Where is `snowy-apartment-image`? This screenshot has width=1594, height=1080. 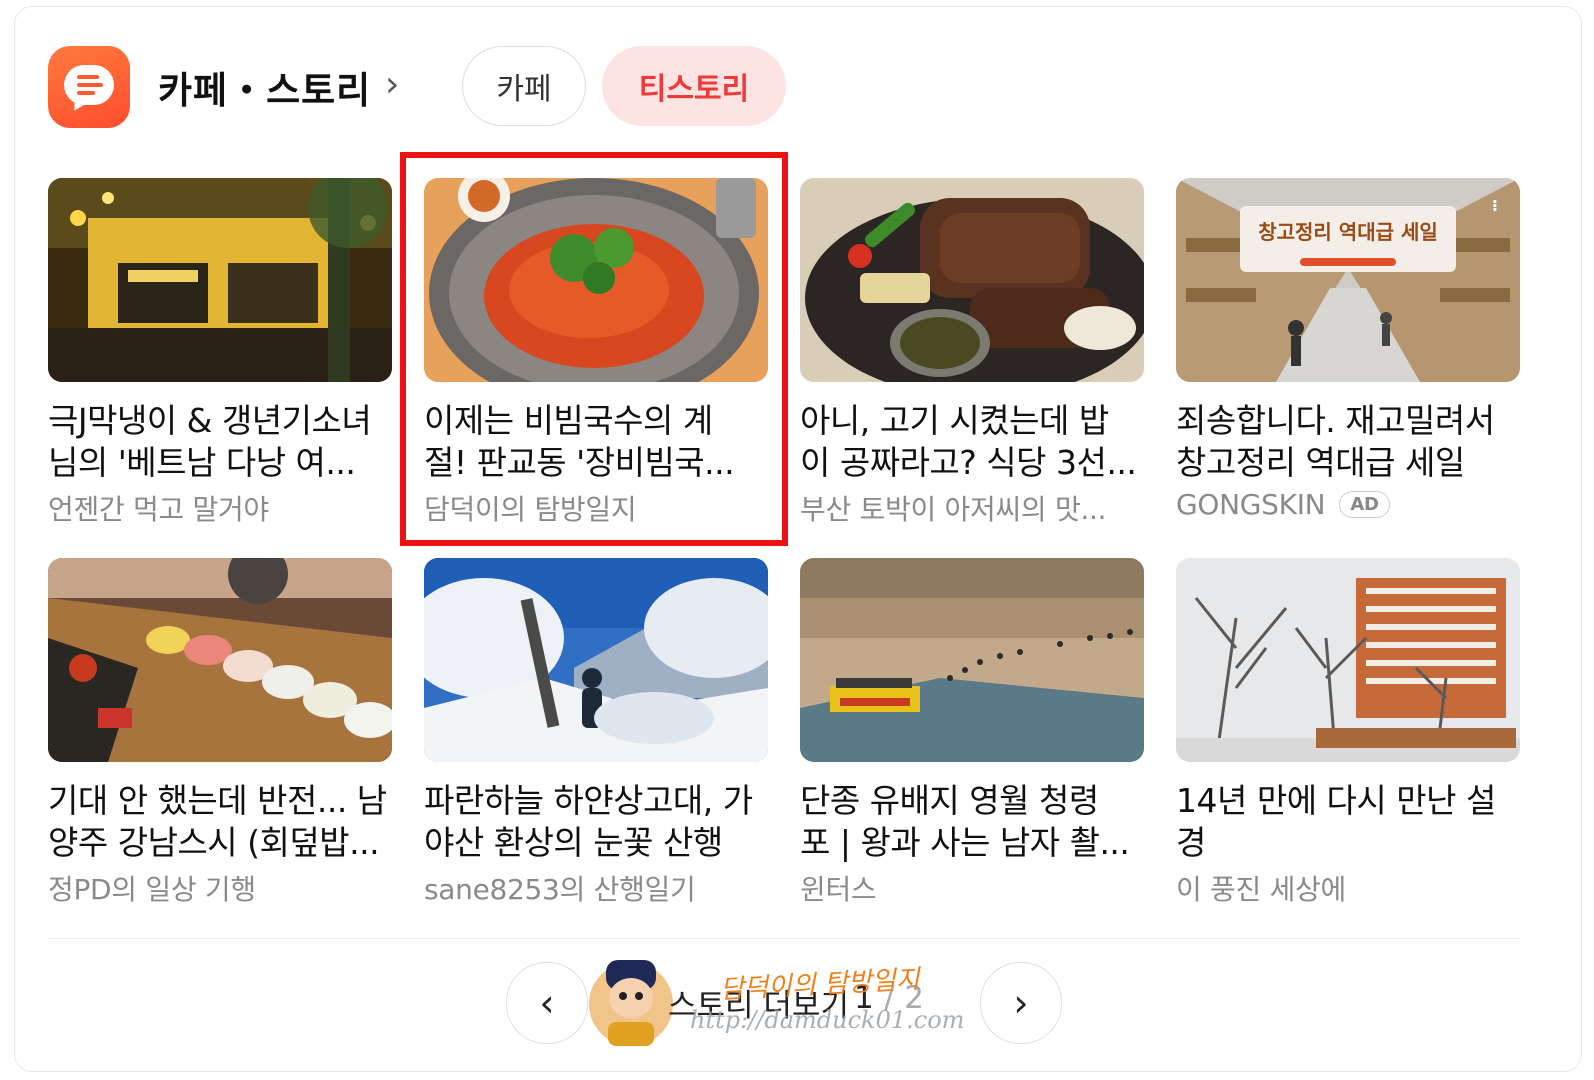
snowy-apartment-image is located at coordinates (1348, 660).